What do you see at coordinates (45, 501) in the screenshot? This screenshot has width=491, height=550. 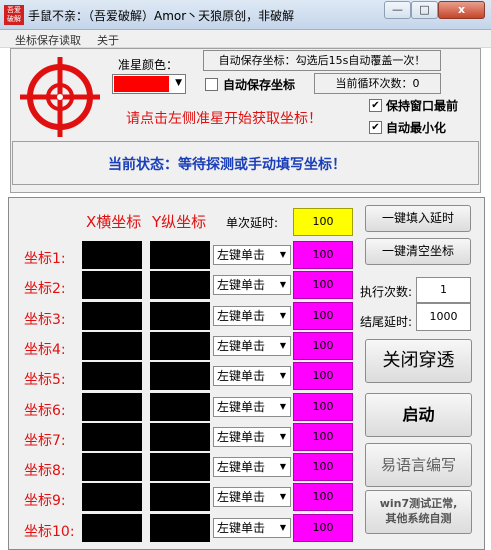 I see `coord-row-label: 坐标9:` at bounding box center [45, 501].